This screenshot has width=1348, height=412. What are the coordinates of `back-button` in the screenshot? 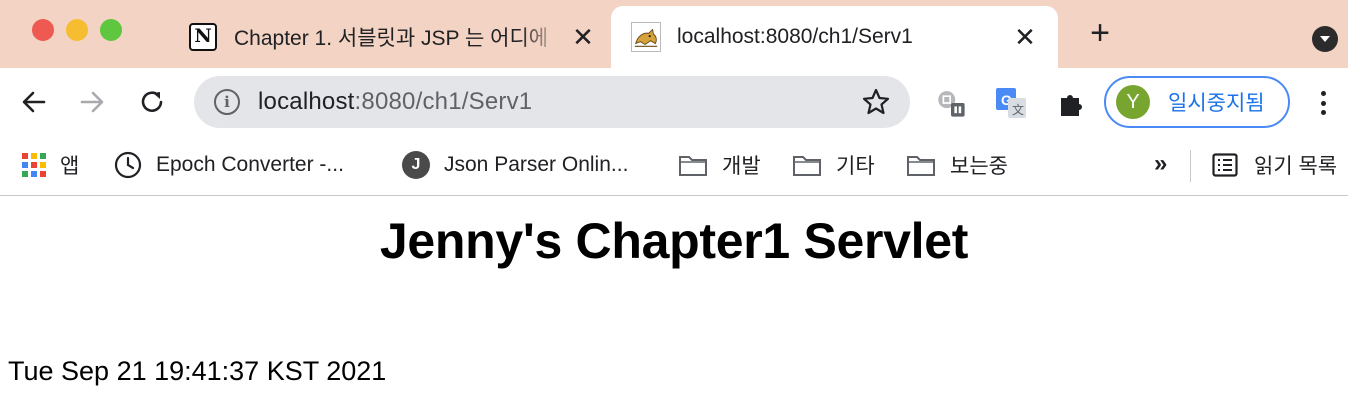 It's located at (34, 102).